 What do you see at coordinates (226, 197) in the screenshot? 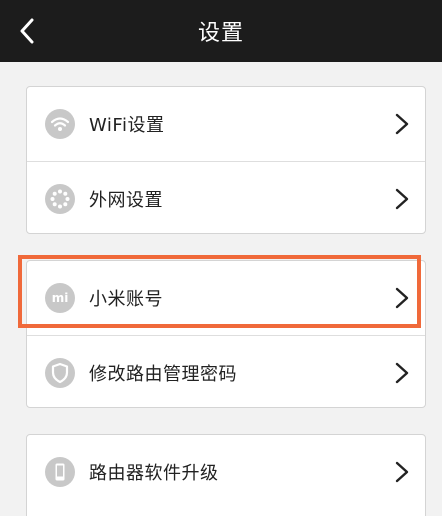
I see `settings-item-wan: 外网设置` at bounding box center [226, 197].